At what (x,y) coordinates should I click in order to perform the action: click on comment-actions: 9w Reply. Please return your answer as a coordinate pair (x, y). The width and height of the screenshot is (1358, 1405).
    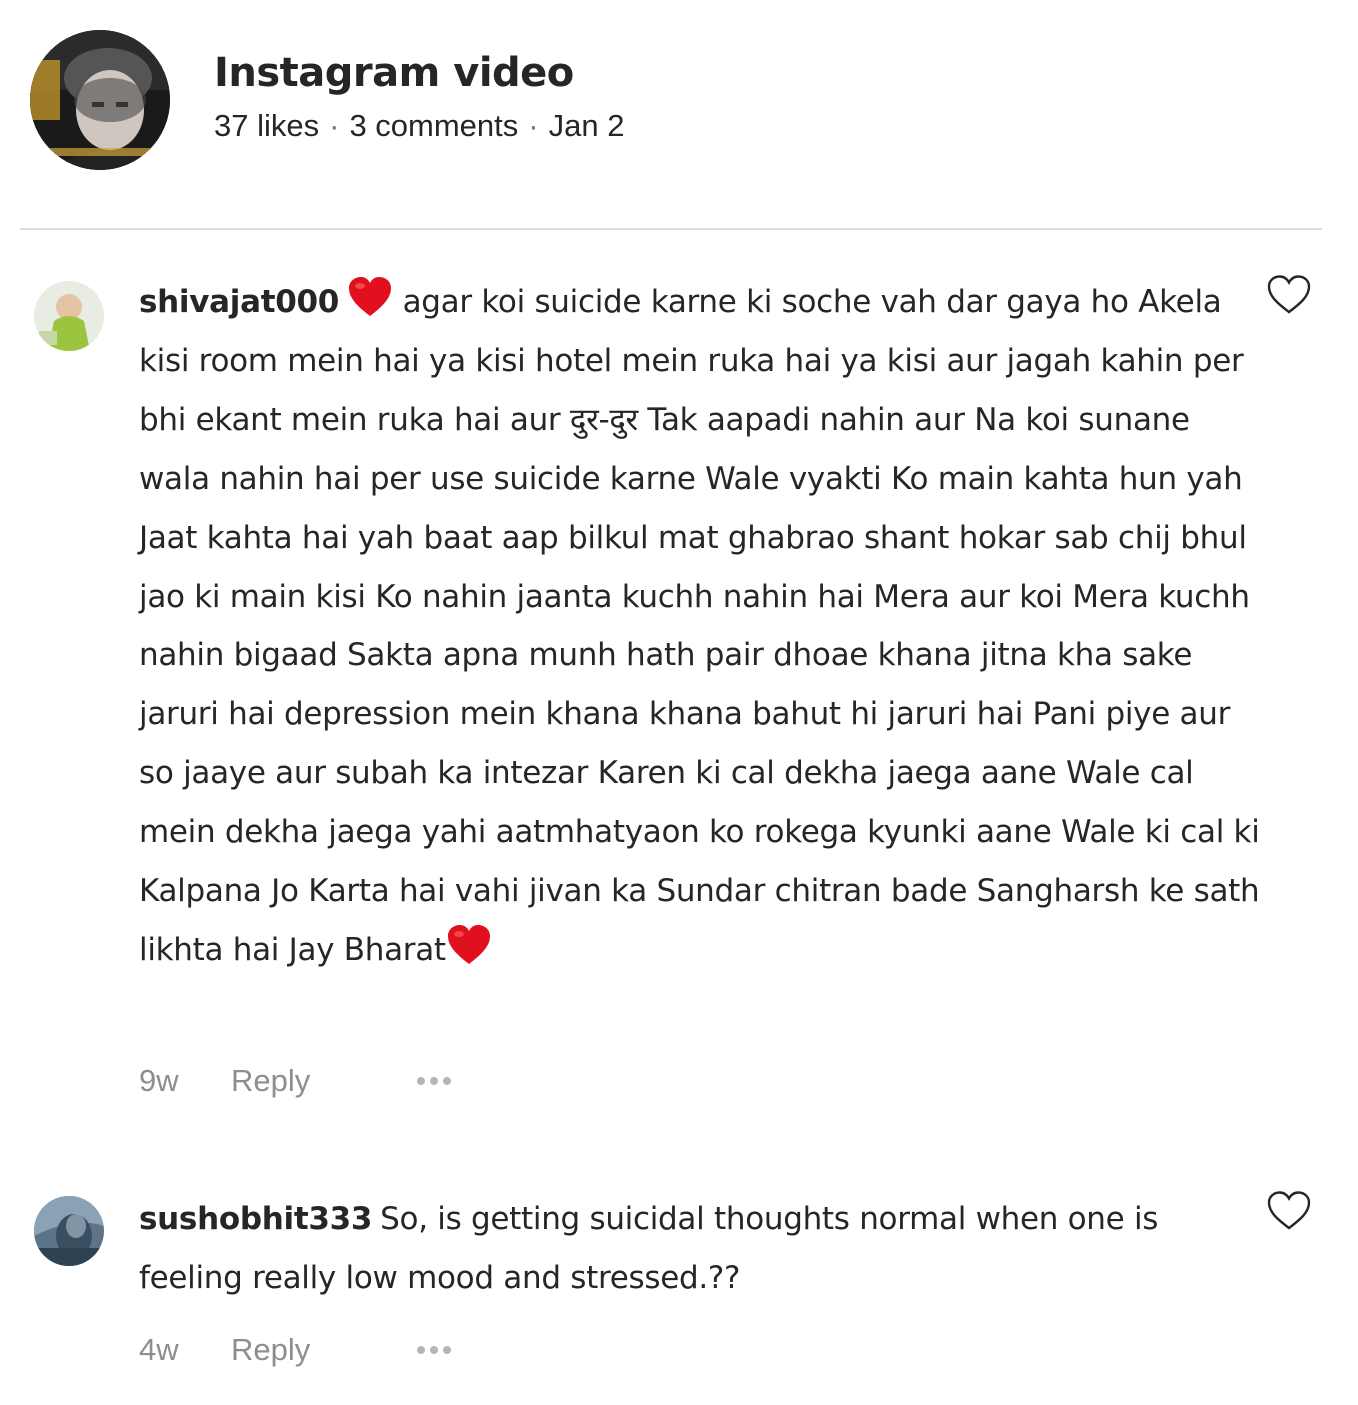
    Looking at the image, I should click on (295, 1081).